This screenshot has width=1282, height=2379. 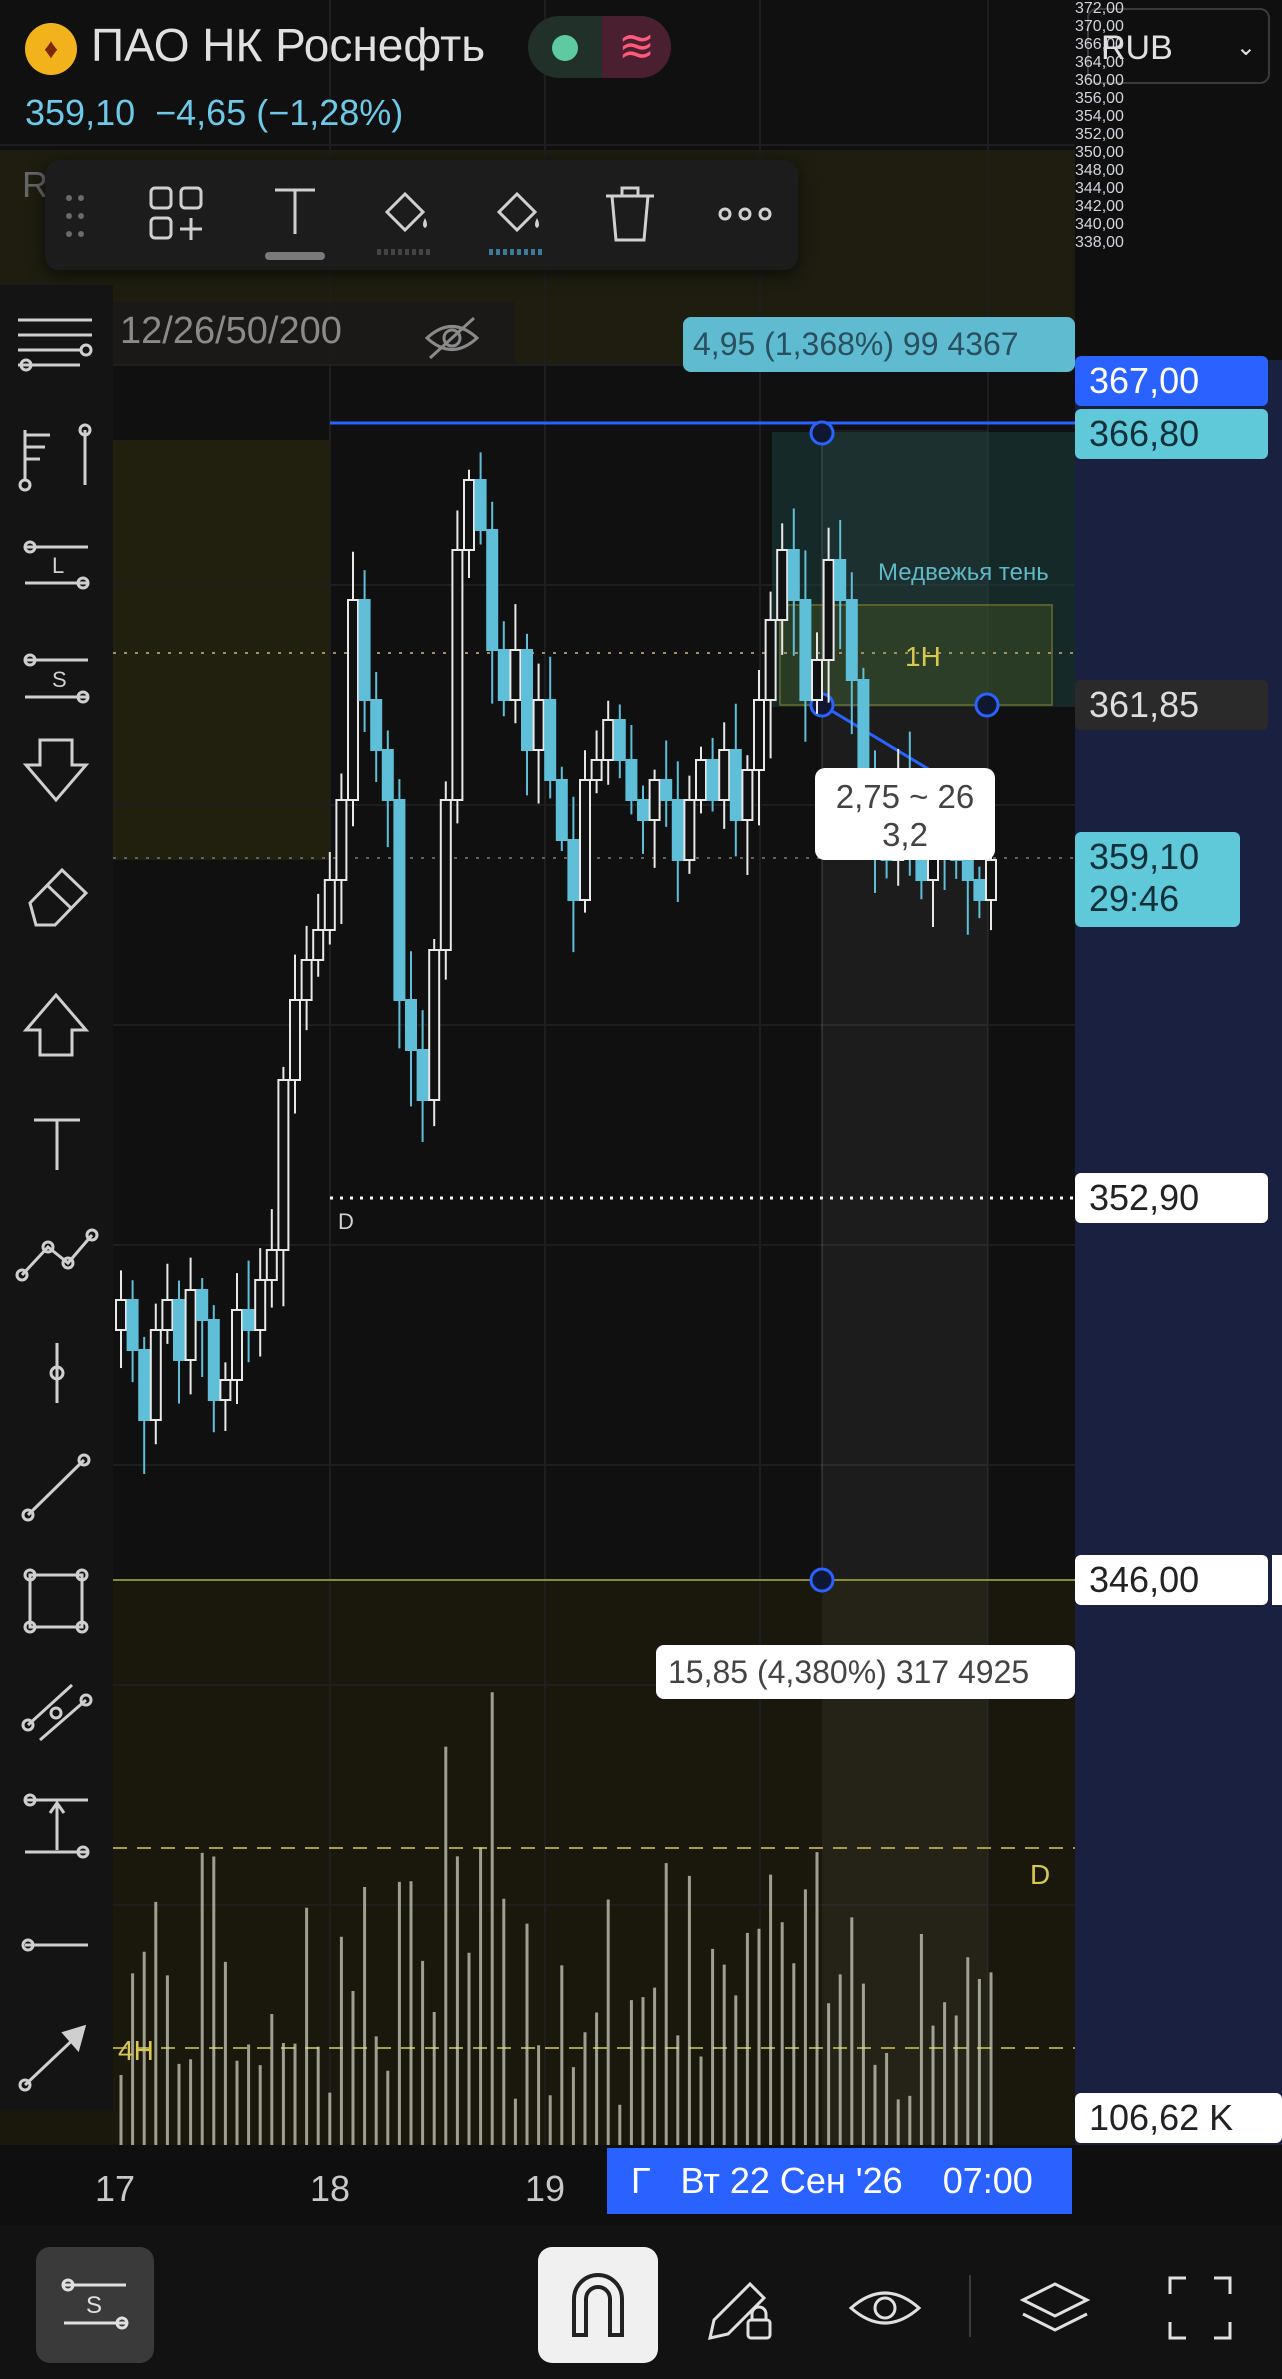 I want to click on eye-icon, so click(x=885, y=2308).